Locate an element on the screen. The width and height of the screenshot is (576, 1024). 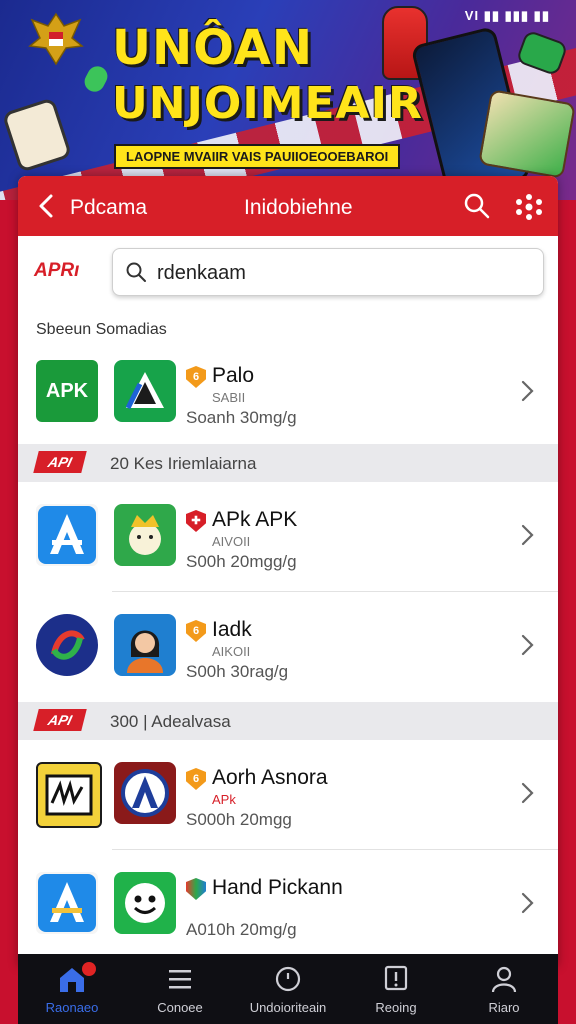
smiley-face-icon is located at coordinates (145, 903).